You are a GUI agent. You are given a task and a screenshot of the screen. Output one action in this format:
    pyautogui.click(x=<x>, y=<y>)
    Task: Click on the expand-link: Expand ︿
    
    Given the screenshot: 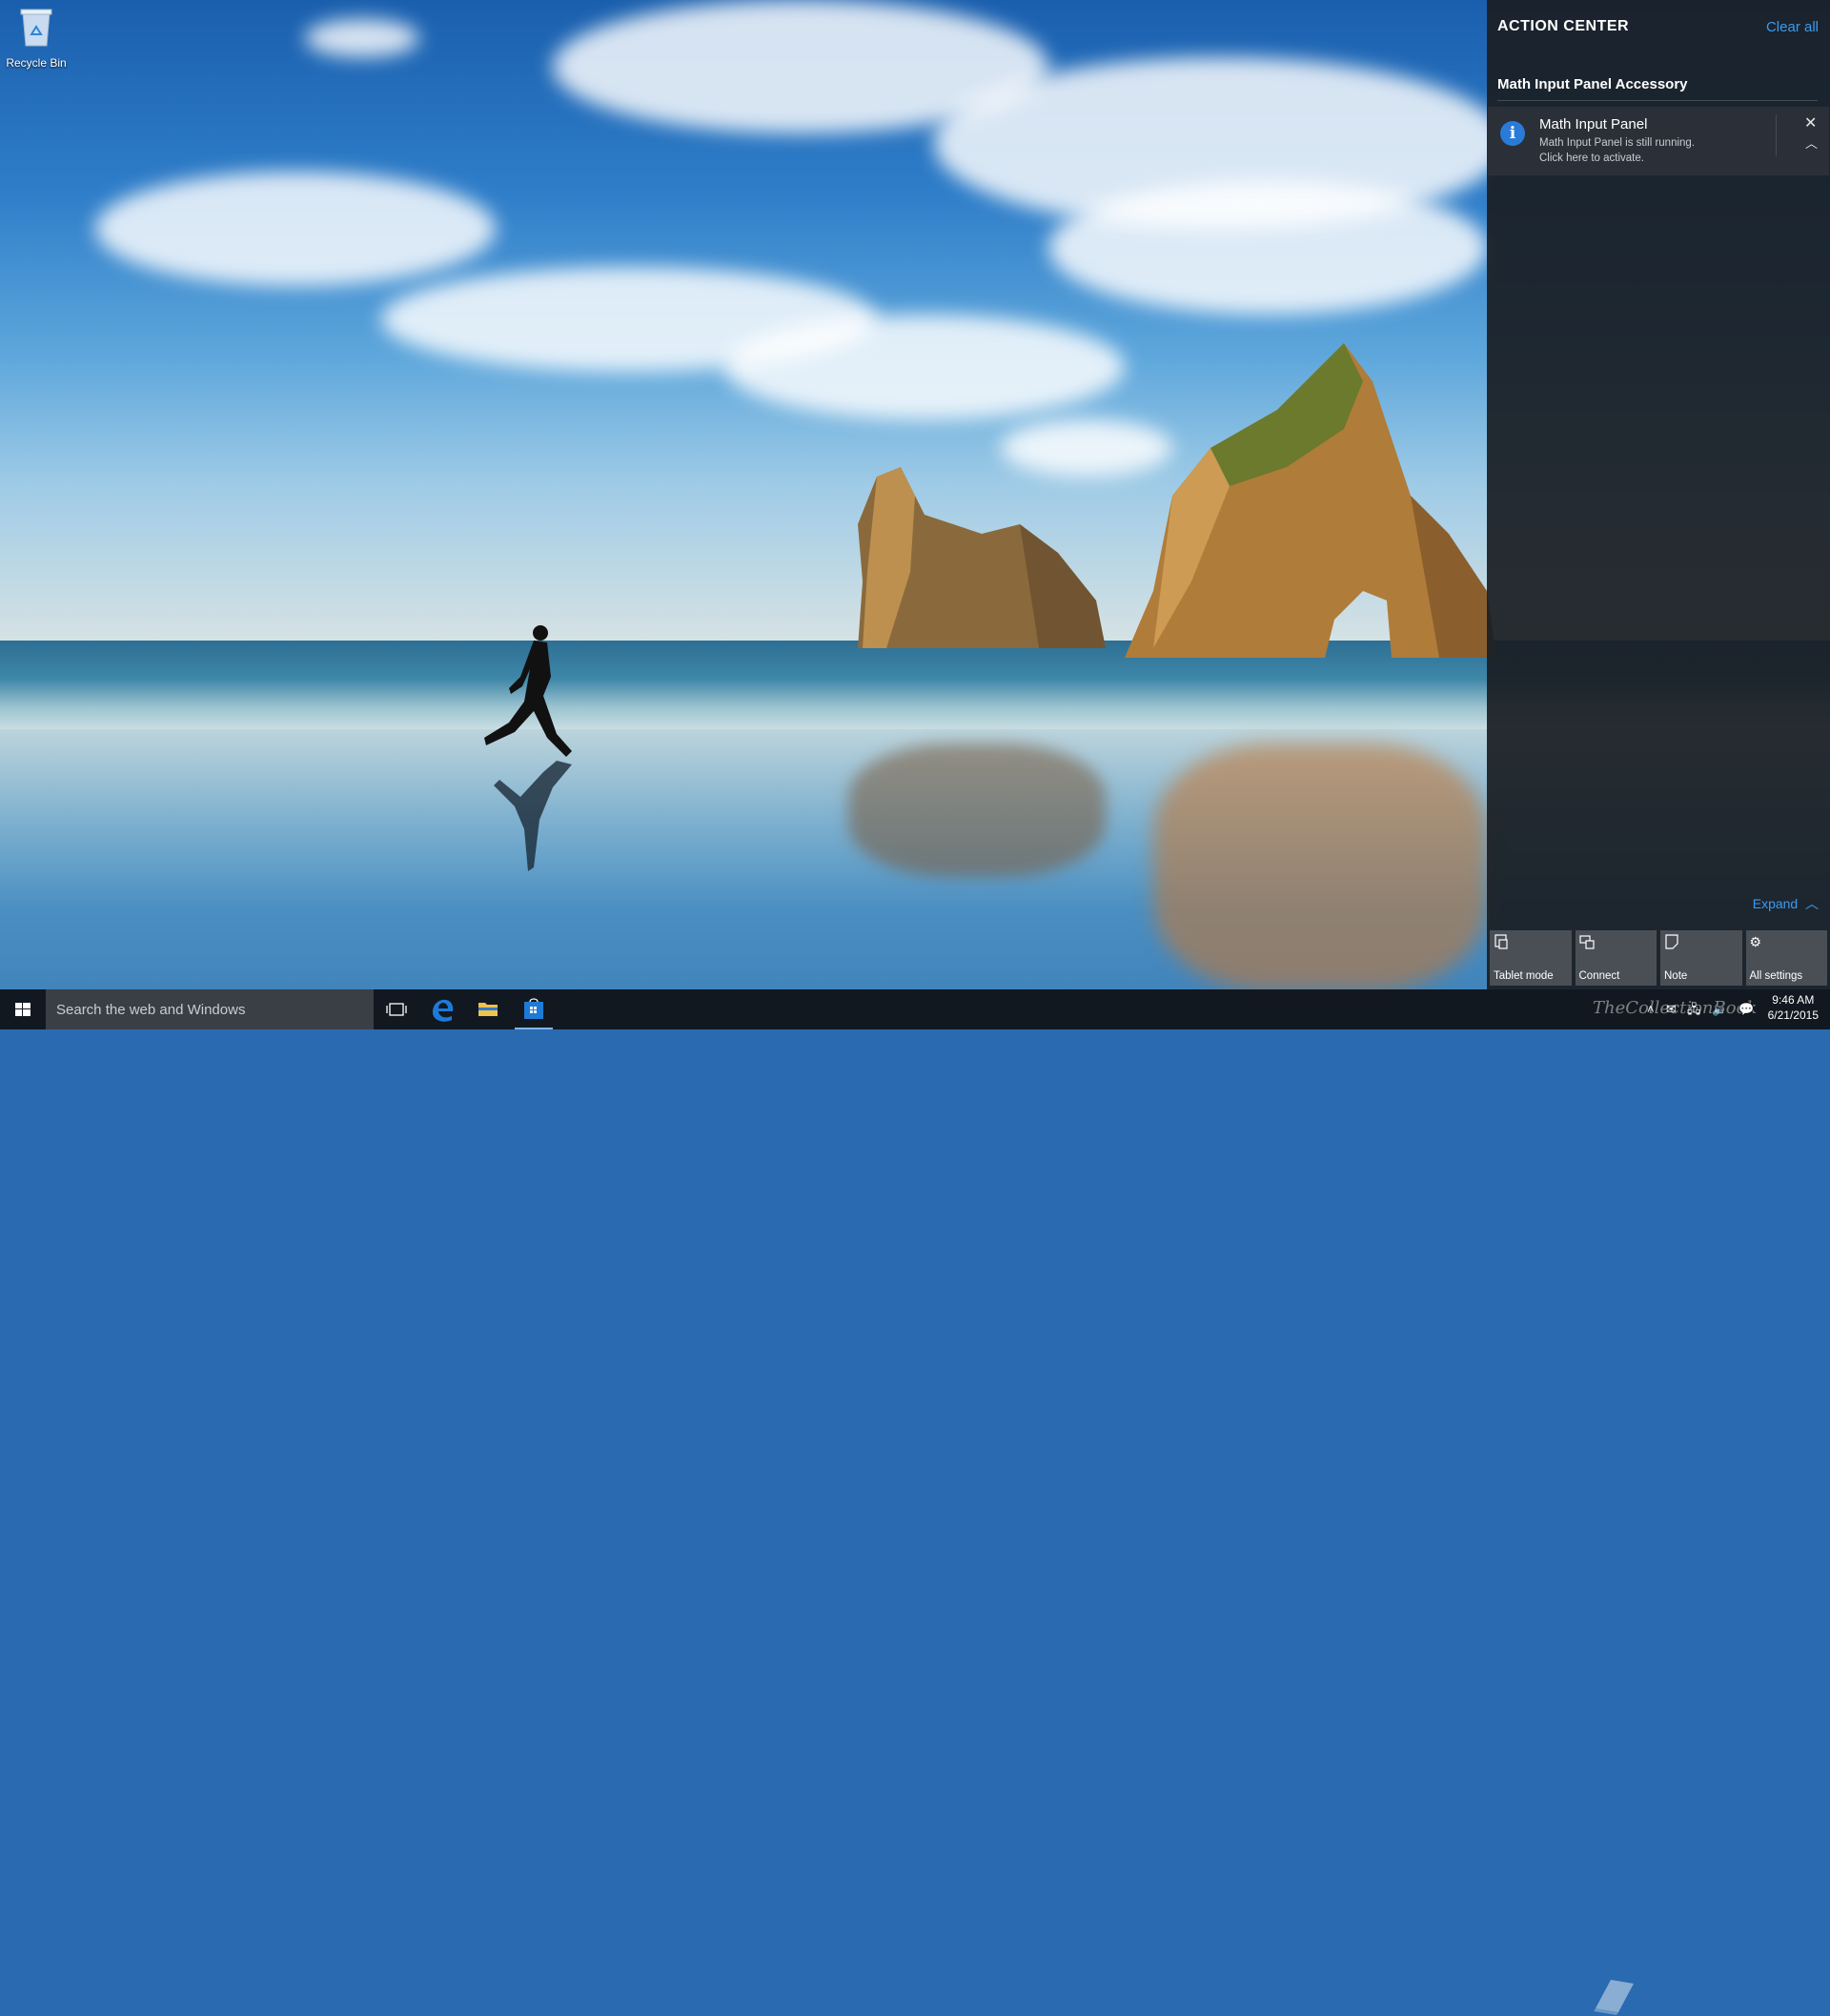 What is the action you would take?
    pyautogui.click(x=1786, y=903)
    